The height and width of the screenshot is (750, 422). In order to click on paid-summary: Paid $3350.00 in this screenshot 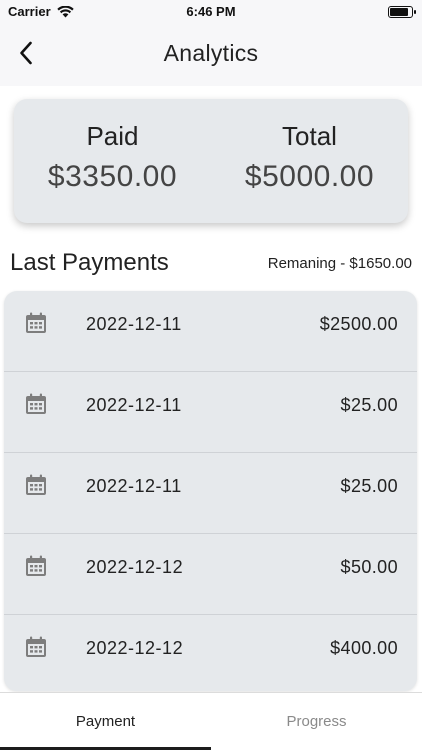, I will do `click(112, 157)`.